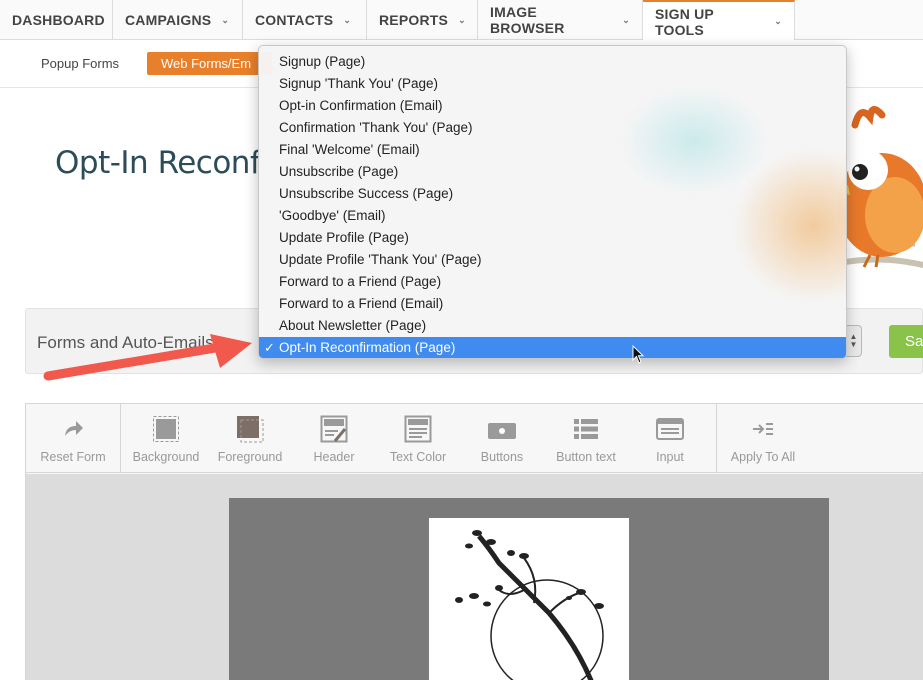 Image resolution: width=923 pixels, height=680 pixels. What do you see at coordinates (763, 457) in the screenshot?
I see `apply-to-all-label: Apply To All` at bounding box center [763, 457].